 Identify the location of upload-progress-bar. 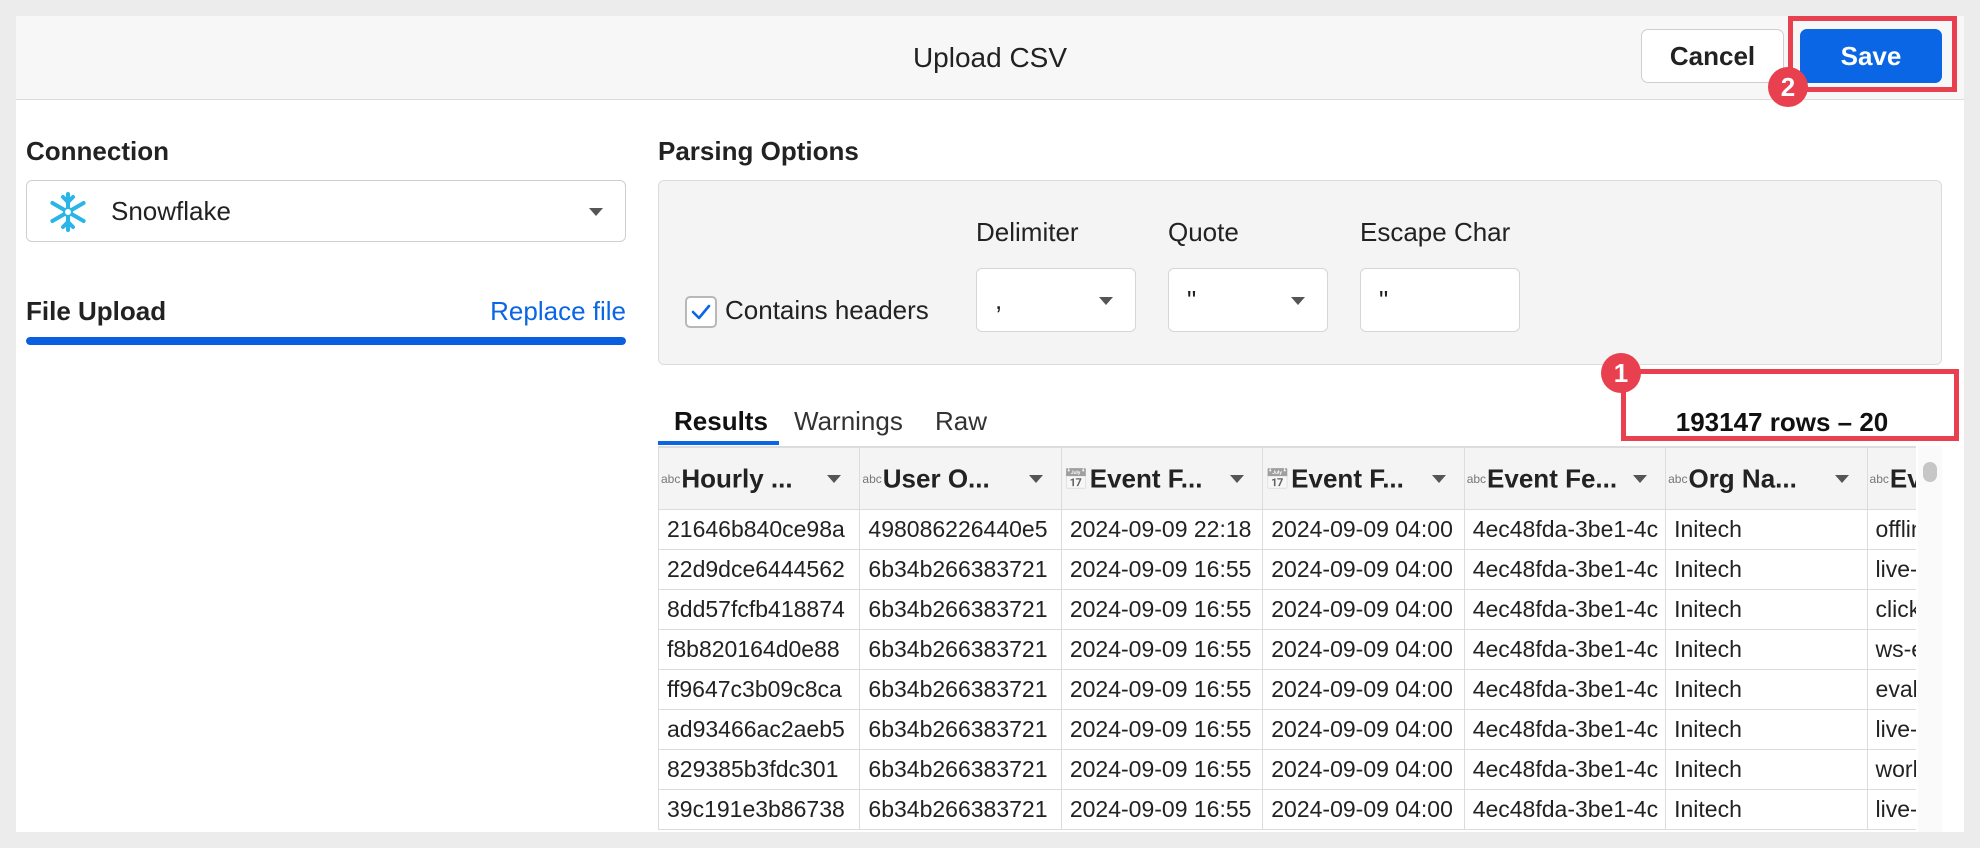
(326, 341).